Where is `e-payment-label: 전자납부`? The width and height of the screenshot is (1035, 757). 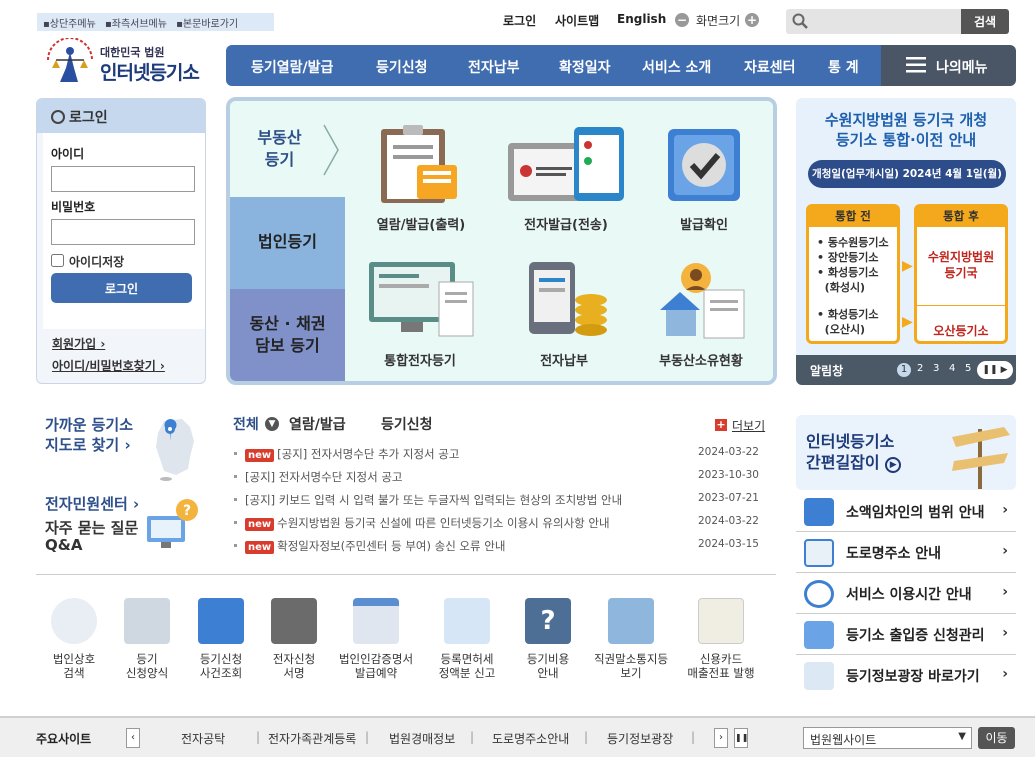 e-payment-label: 전자납부 is located at coordinates (564, 359).